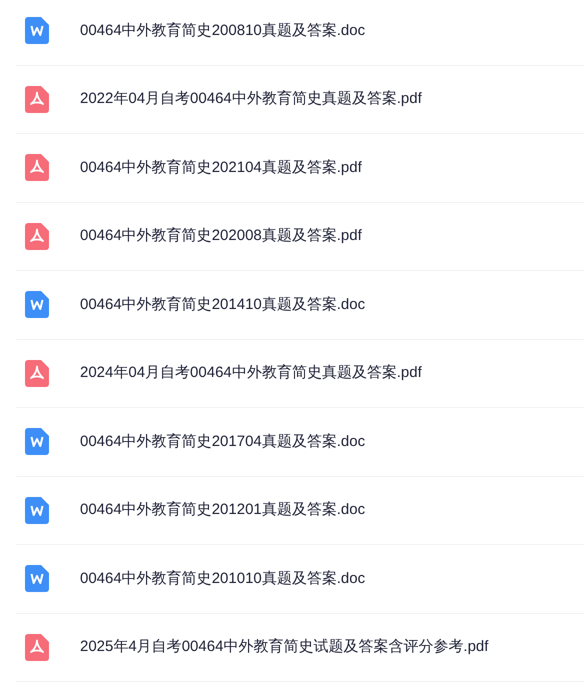 Image resolution: width=586 pixels, height=684 pixels. Describe the element at coordinates (251, 99) in the screenshot. I see `file-name-link: 2022年04月自考00464中外教育简史真题及答案.pdf` at that location.